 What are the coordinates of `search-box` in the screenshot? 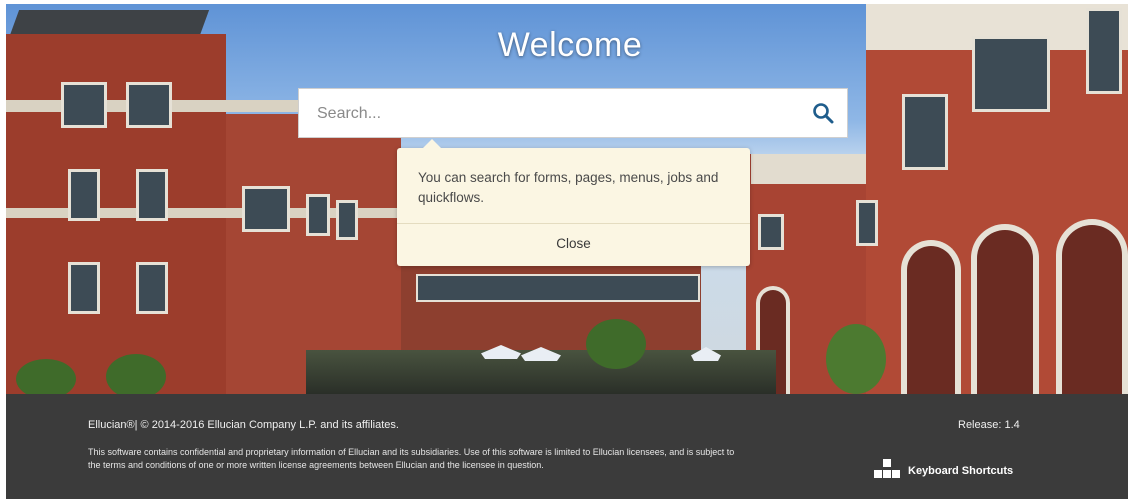 It's located at (573, 113).